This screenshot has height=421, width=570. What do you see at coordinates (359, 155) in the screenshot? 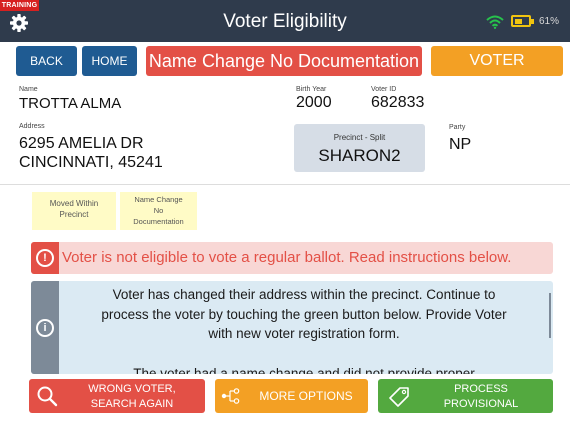
I see `precinct-value: SHARON2` at bounding box center [359, 155].